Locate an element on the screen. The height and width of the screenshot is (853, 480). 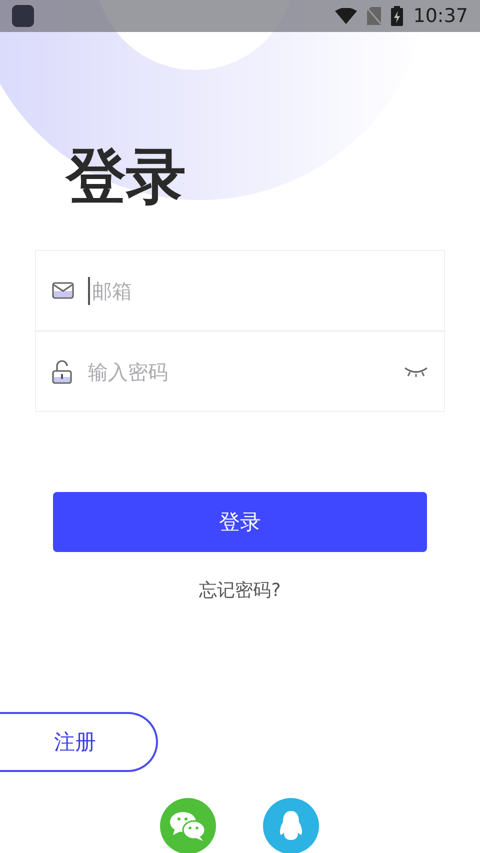
no-sim-icon is located at coordinates (374, 16).